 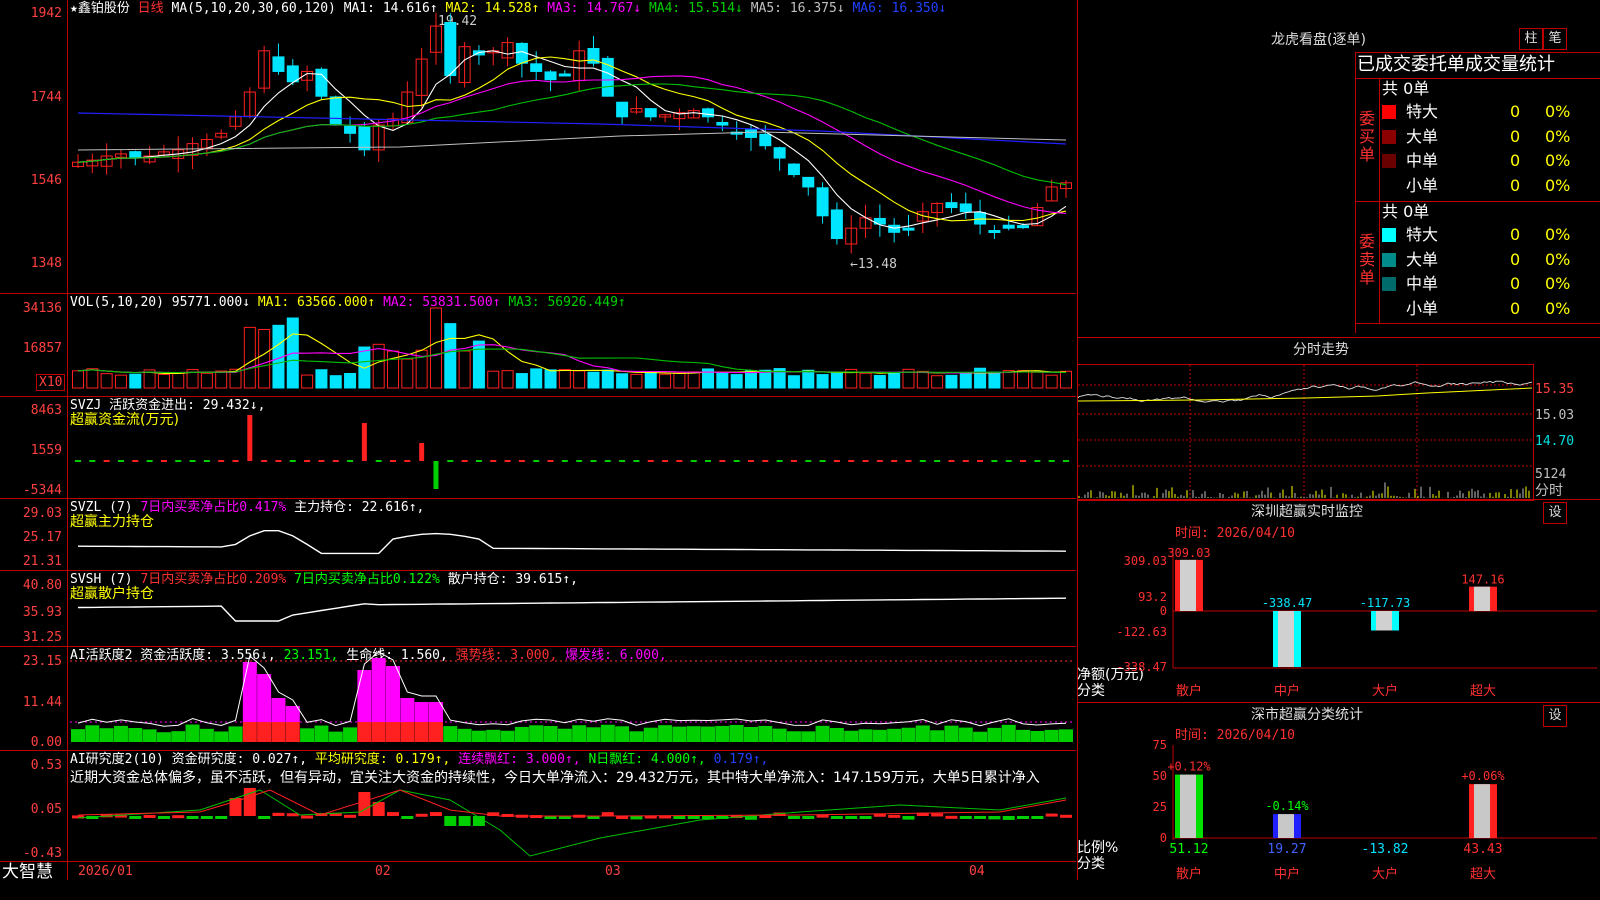 What do you see at coordinates (572, 128) in the screenshot?
I see `ma6-line` at bounding box center [572, 128].